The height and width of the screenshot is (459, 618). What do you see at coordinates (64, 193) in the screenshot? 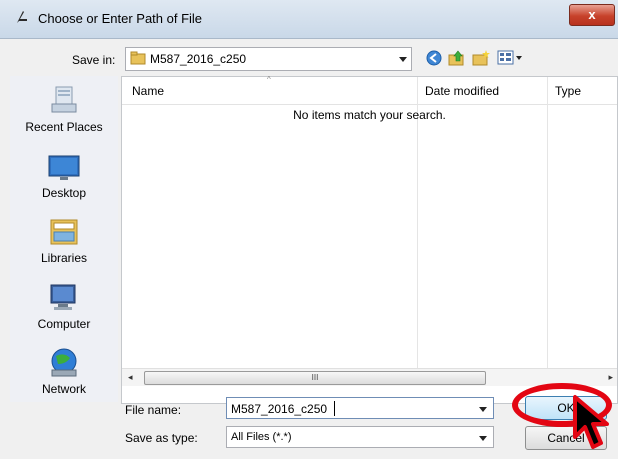
I see `place-label: Desktop` at bounding box center [64, 193].